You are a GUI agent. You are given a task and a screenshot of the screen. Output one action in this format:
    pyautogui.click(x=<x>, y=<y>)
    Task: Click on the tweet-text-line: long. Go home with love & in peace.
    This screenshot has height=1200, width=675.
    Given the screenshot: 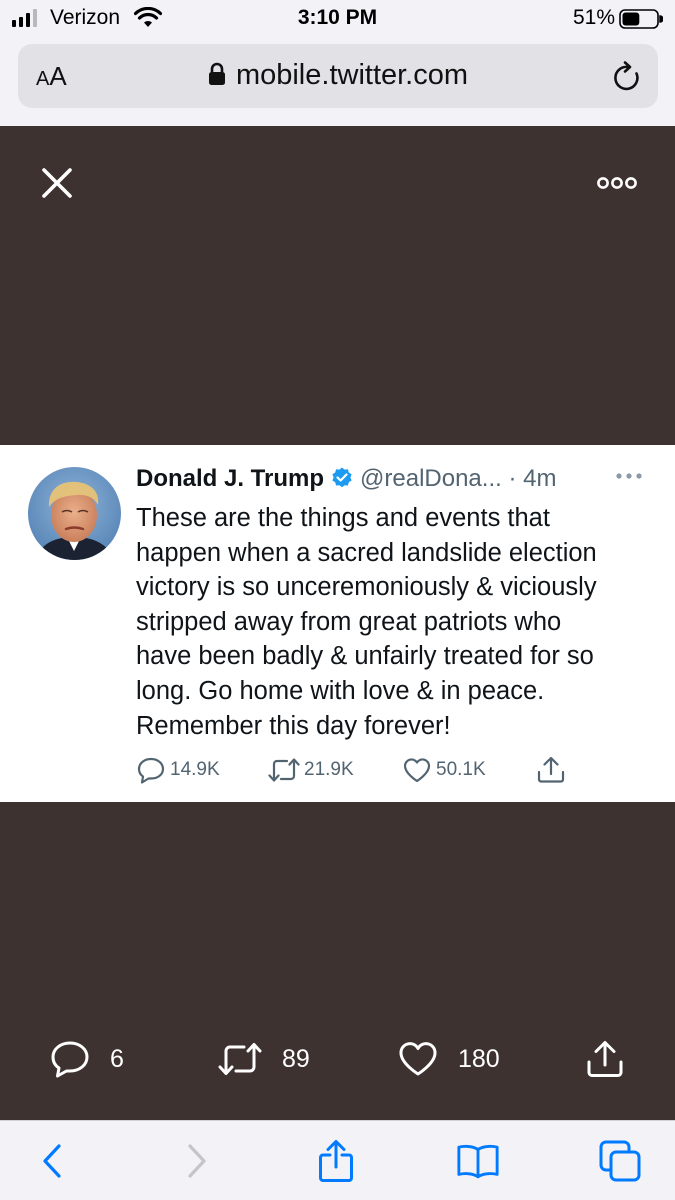 What is the action you would take?
    pyautogui.click(x=340, y=690)
    